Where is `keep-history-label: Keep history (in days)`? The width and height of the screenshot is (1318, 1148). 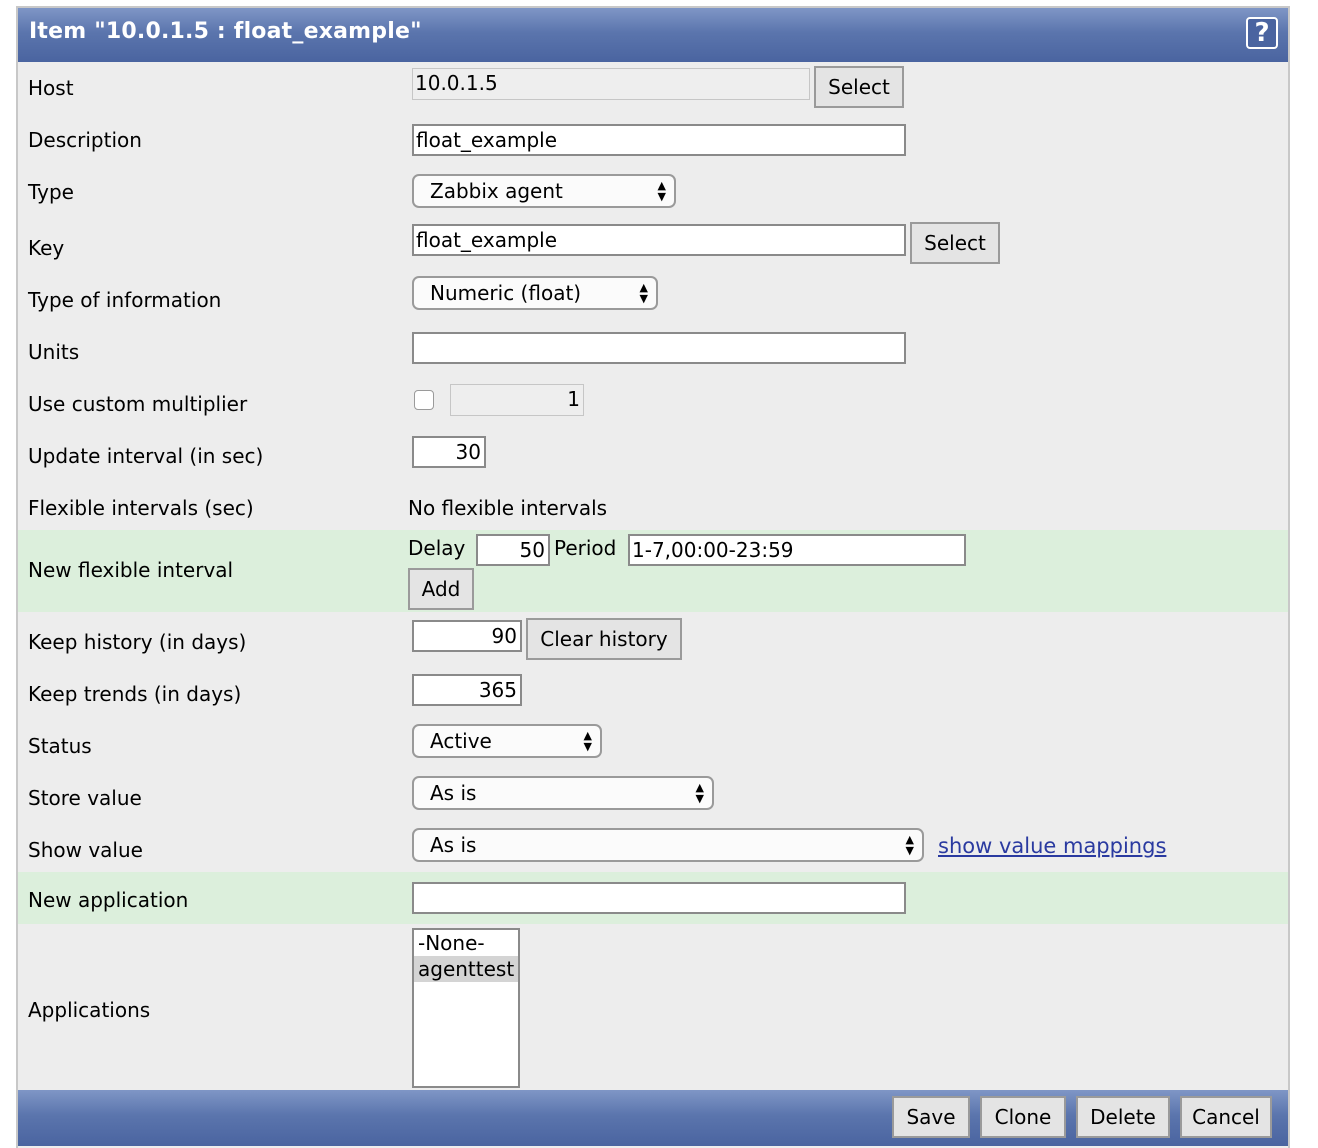 keep-history-label: Keep history (in days) is located at coordinates (137, 642).